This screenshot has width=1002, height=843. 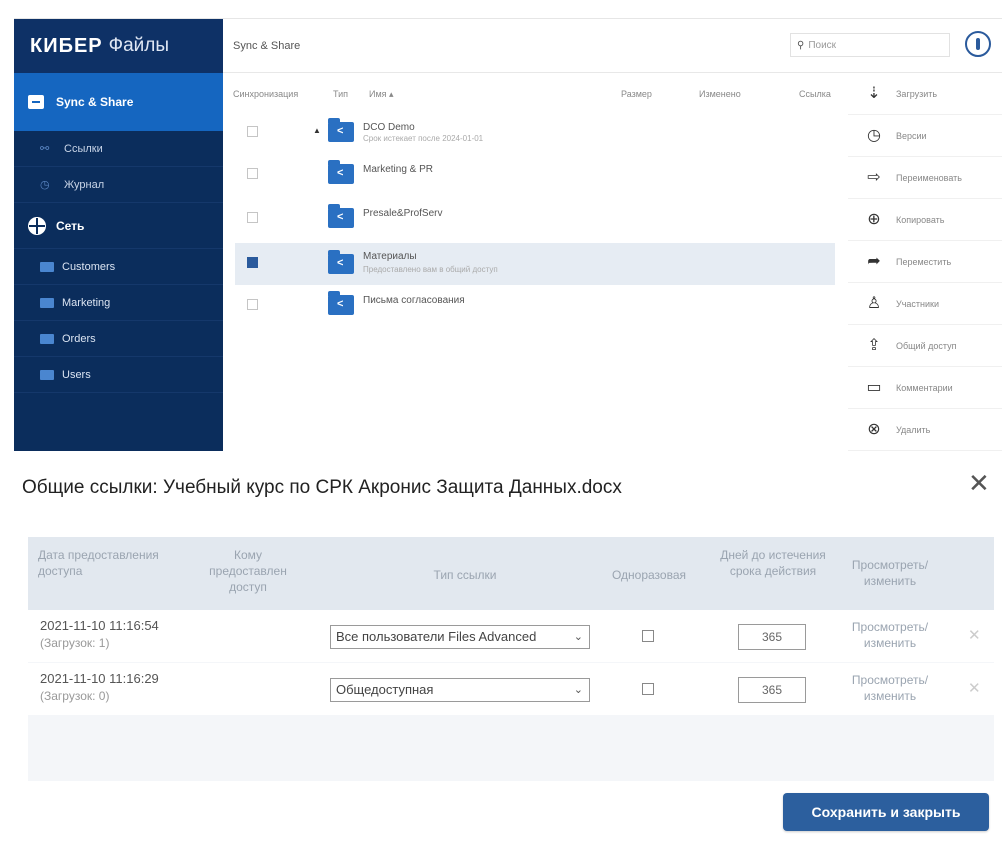 I want to click on file-row: Marketing & PR, so click(x=535, y=174).